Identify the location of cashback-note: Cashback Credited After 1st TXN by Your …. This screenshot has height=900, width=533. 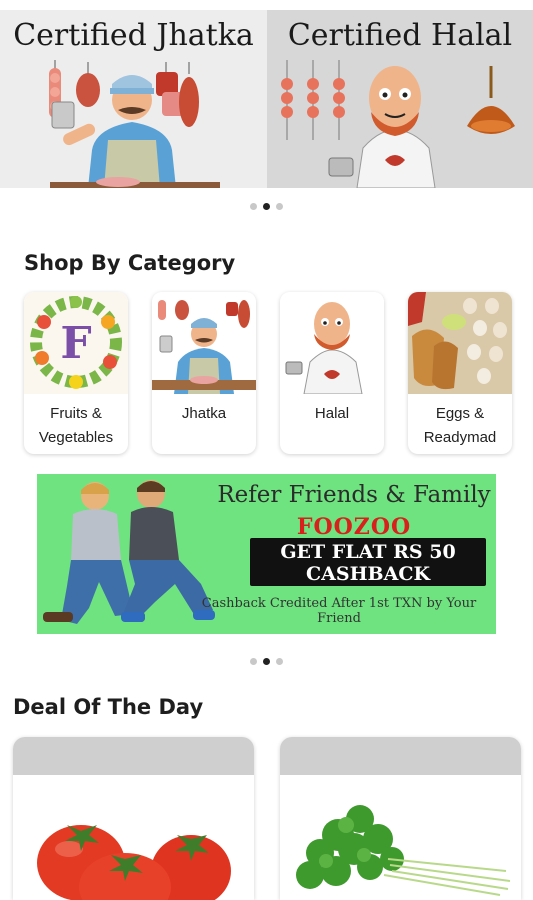
(339, 611).